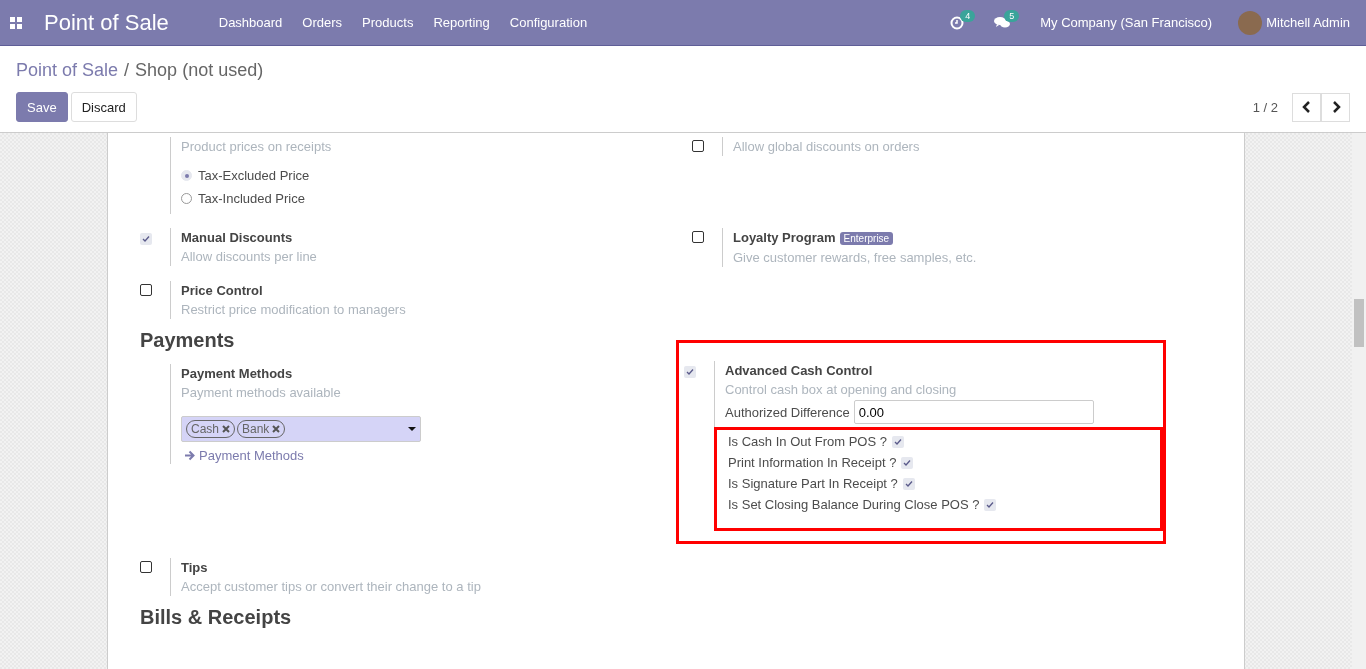 Image resolution: width=1366 pixels, height=669 pixels. I want to click on arrow-right-icon, so click(189, 455).